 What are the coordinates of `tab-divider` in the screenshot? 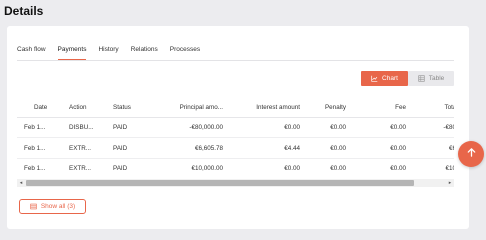 It's located at (235, 60).